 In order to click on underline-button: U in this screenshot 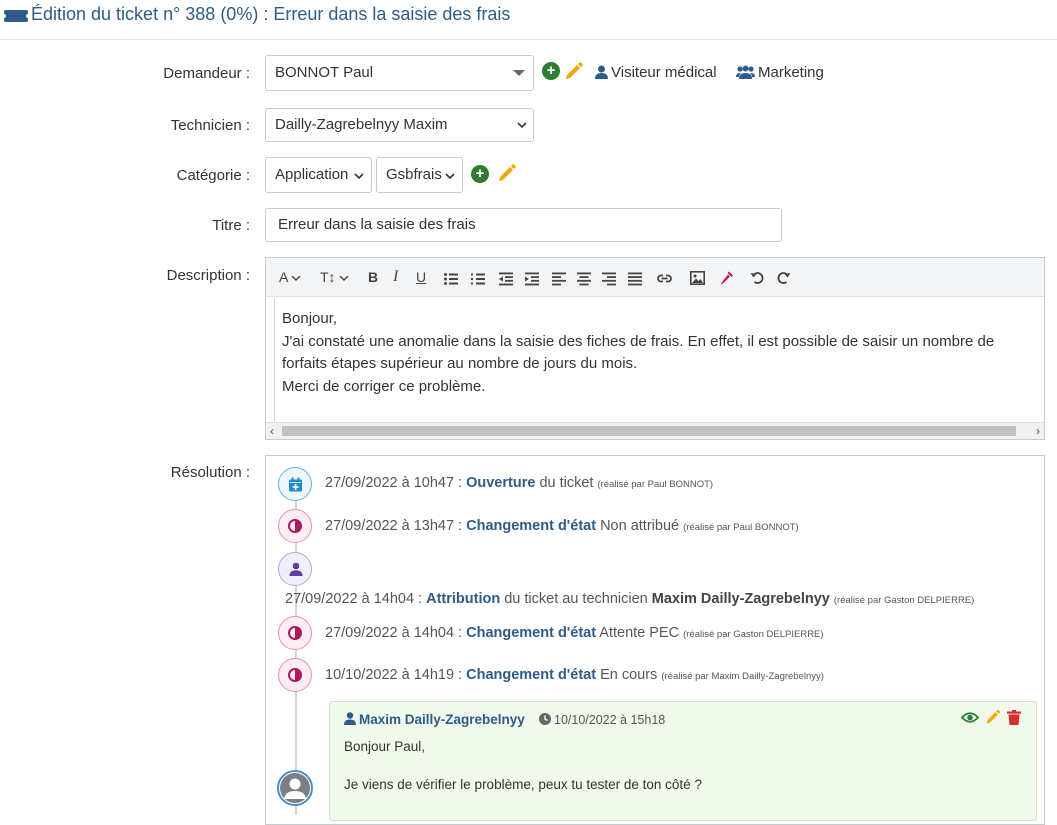, I will do `click(421, 277)`.